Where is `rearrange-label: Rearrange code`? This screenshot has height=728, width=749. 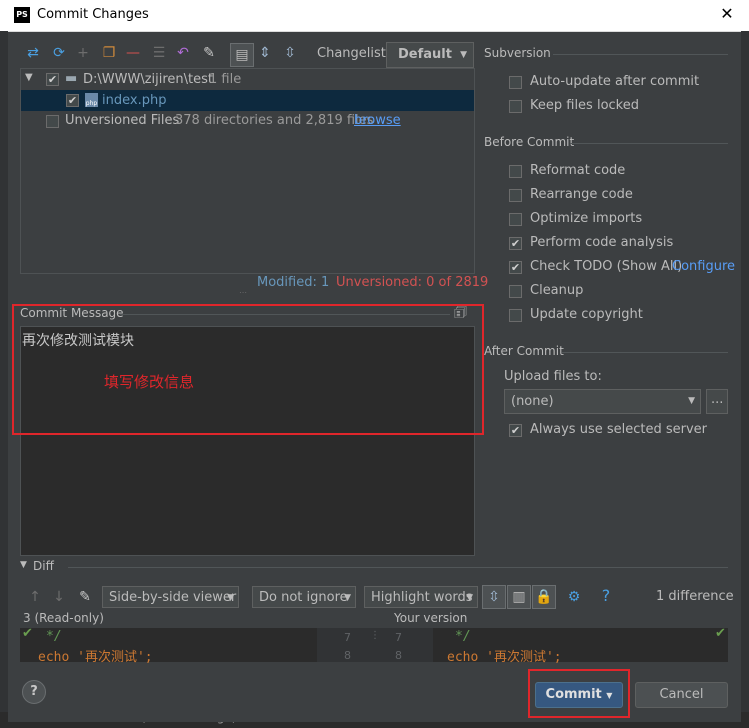
rearrange-label: Rearrange code is located at coordinates (581, 194).